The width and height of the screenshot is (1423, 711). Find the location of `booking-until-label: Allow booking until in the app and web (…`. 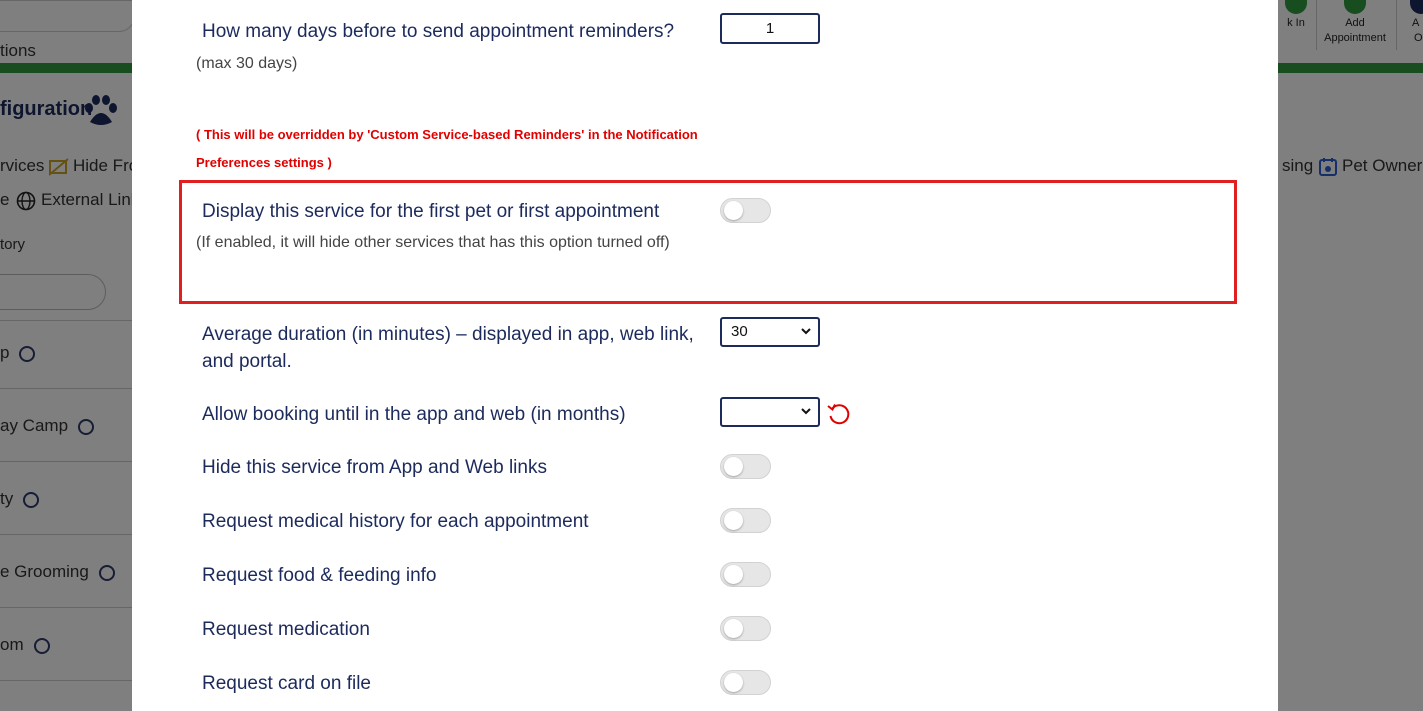

booking-until-label: Allow booking until in the app and web (… is located at coordinates (414, 414).